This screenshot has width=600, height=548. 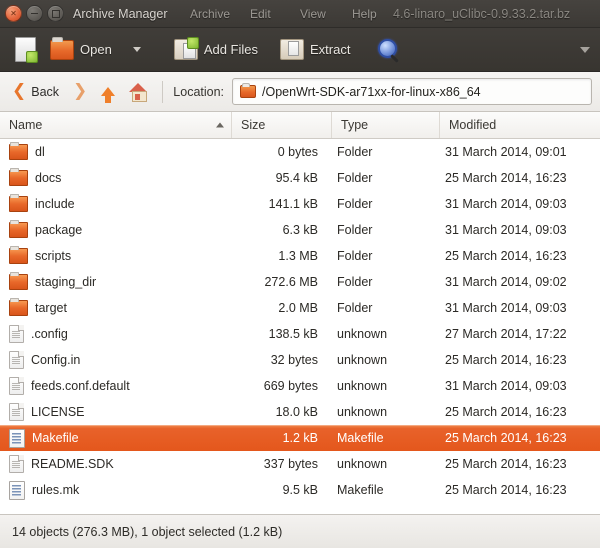 I want to click on table-row: dl 0 bytes Folder 31 March 2014, 09:01, so click(x=300, y=152).